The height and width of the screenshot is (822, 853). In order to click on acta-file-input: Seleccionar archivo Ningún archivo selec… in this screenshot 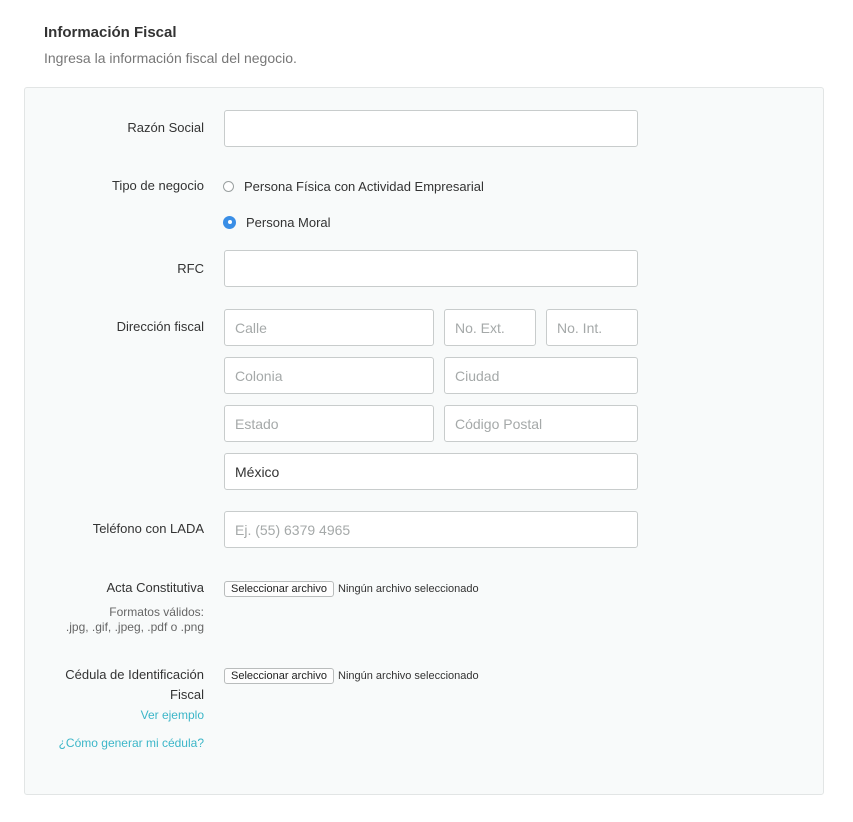, I will do `click(351, 589)`.